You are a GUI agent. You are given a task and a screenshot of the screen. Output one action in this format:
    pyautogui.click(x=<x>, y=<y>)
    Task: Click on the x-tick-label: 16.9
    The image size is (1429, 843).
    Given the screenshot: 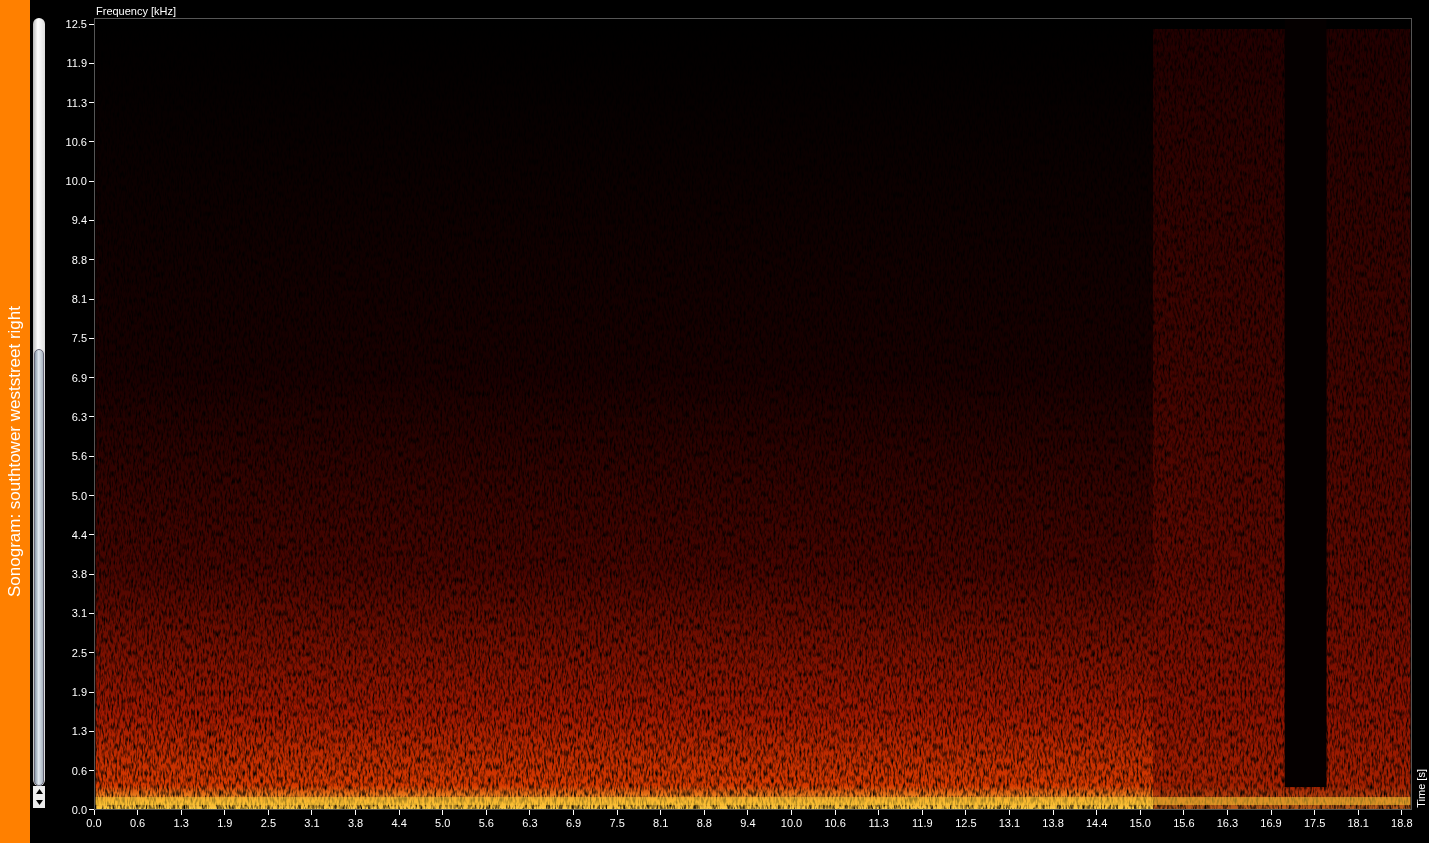 What is the action you would take?
    pyautogui.click(x=1271, y=823)
    